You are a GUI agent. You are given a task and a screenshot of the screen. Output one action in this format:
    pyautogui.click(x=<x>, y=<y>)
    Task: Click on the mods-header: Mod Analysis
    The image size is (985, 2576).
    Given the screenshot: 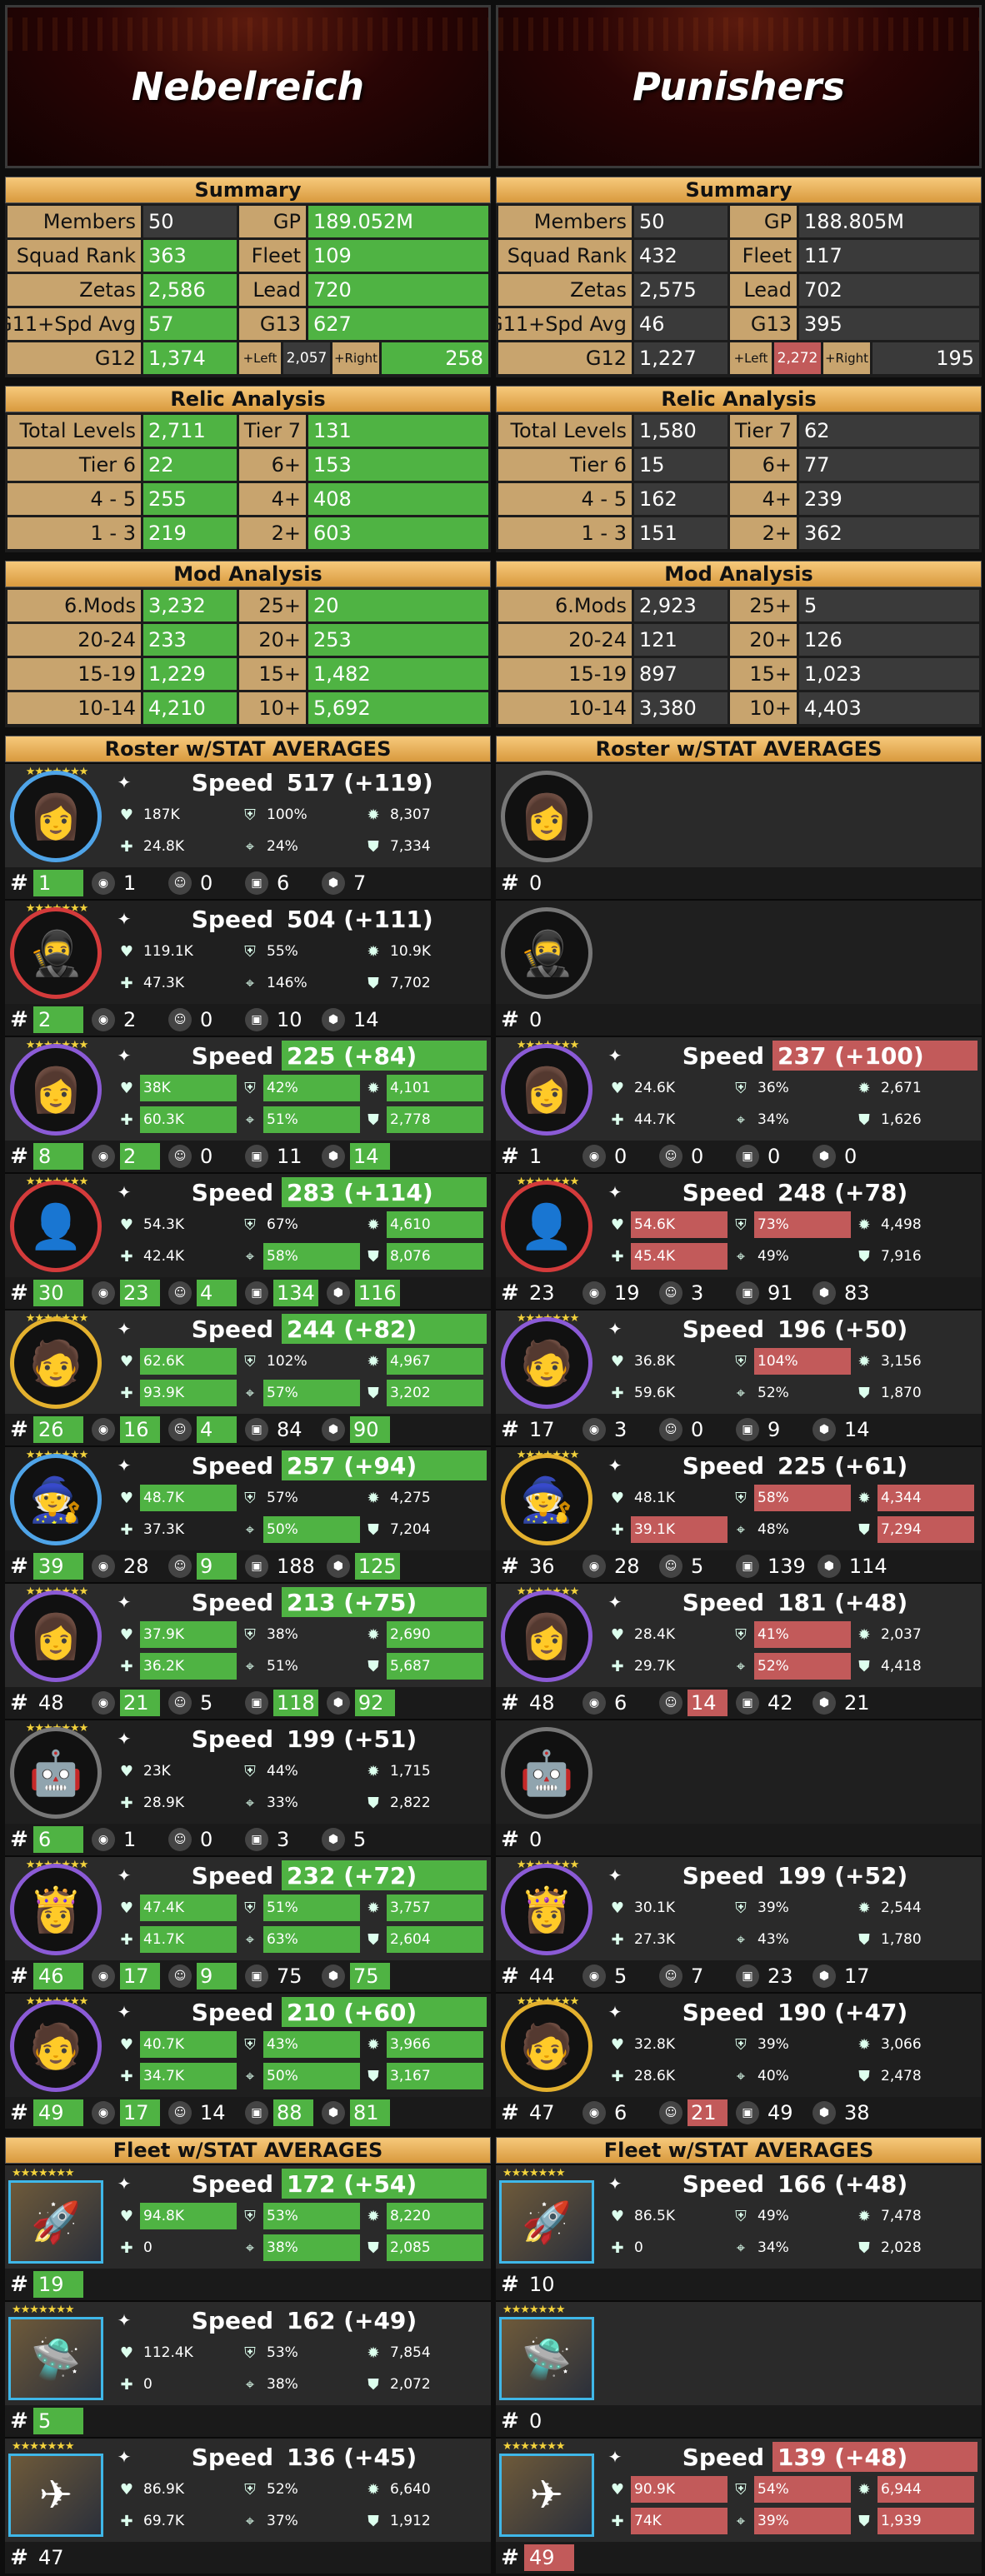 What is the action you would take?
    pyautogui.click(x=739, y=574)
    